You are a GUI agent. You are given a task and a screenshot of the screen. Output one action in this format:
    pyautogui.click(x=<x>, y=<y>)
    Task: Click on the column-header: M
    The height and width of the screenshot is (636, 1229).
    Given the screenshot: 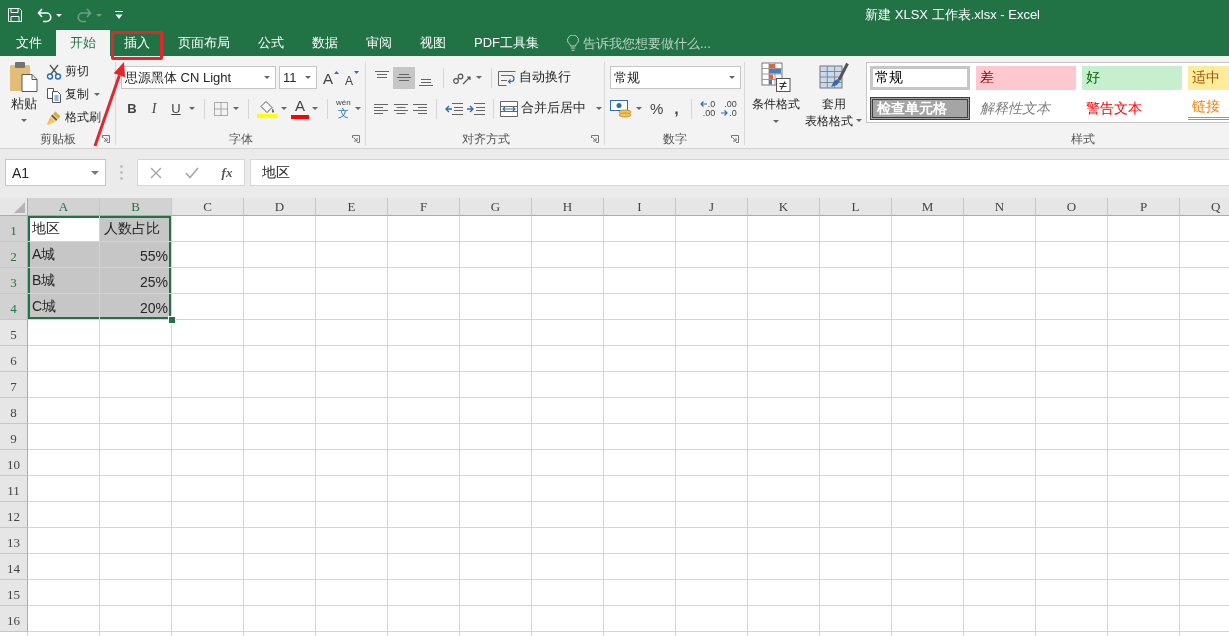 What is the action you would take?
    pyautogui.click(x=928, y=207)
    